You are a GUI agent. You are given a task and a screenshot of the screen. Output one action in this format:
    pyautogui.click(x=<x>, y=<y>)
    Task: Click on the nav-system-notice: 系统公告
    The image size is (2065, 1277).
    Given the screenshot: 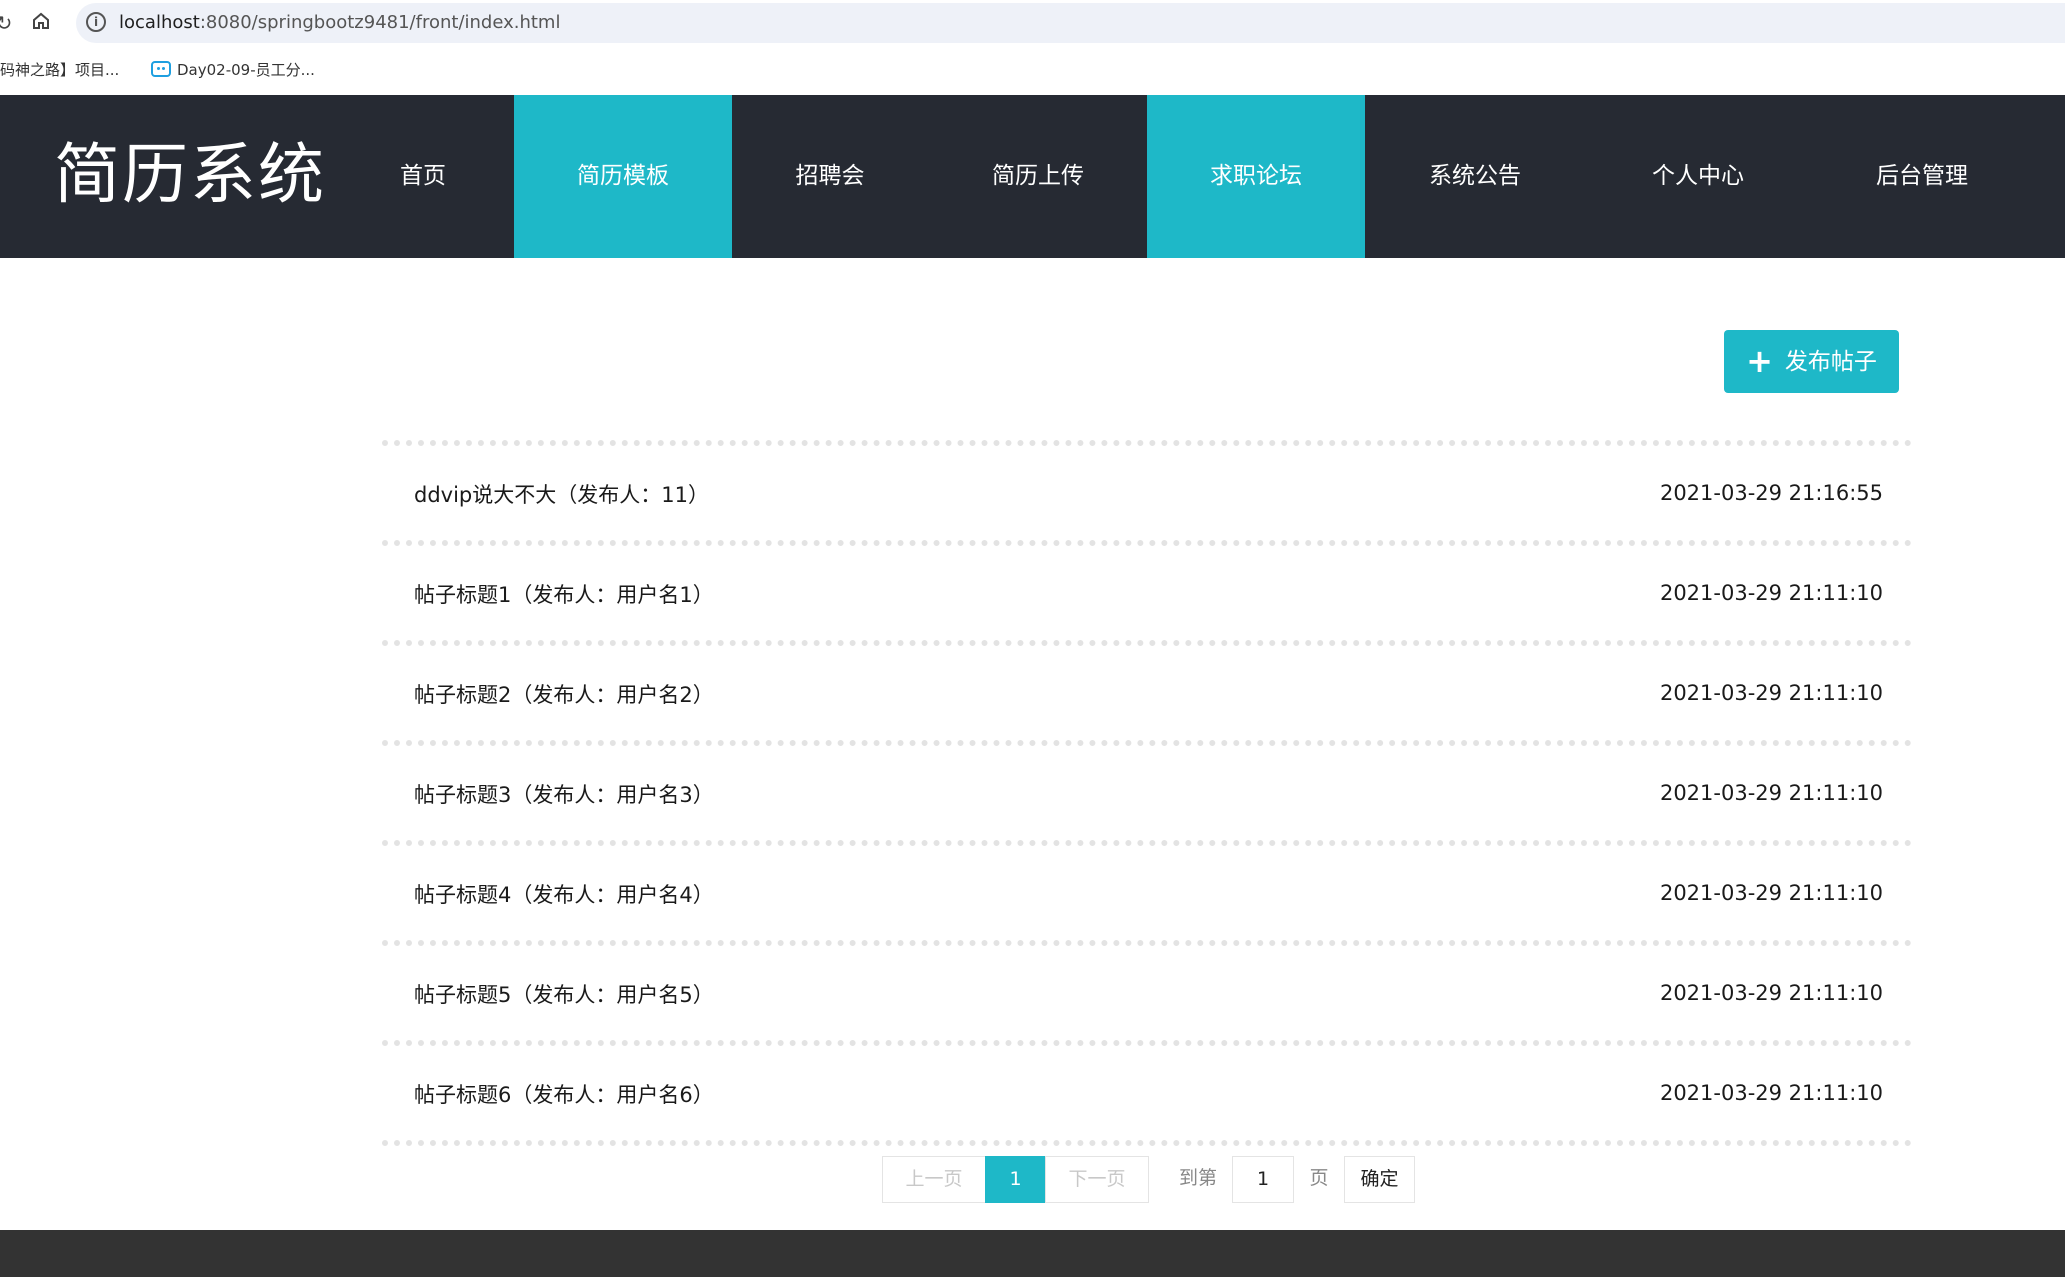 What is the action you would take?
    pyautogui.click(x=1475, y=176)
    